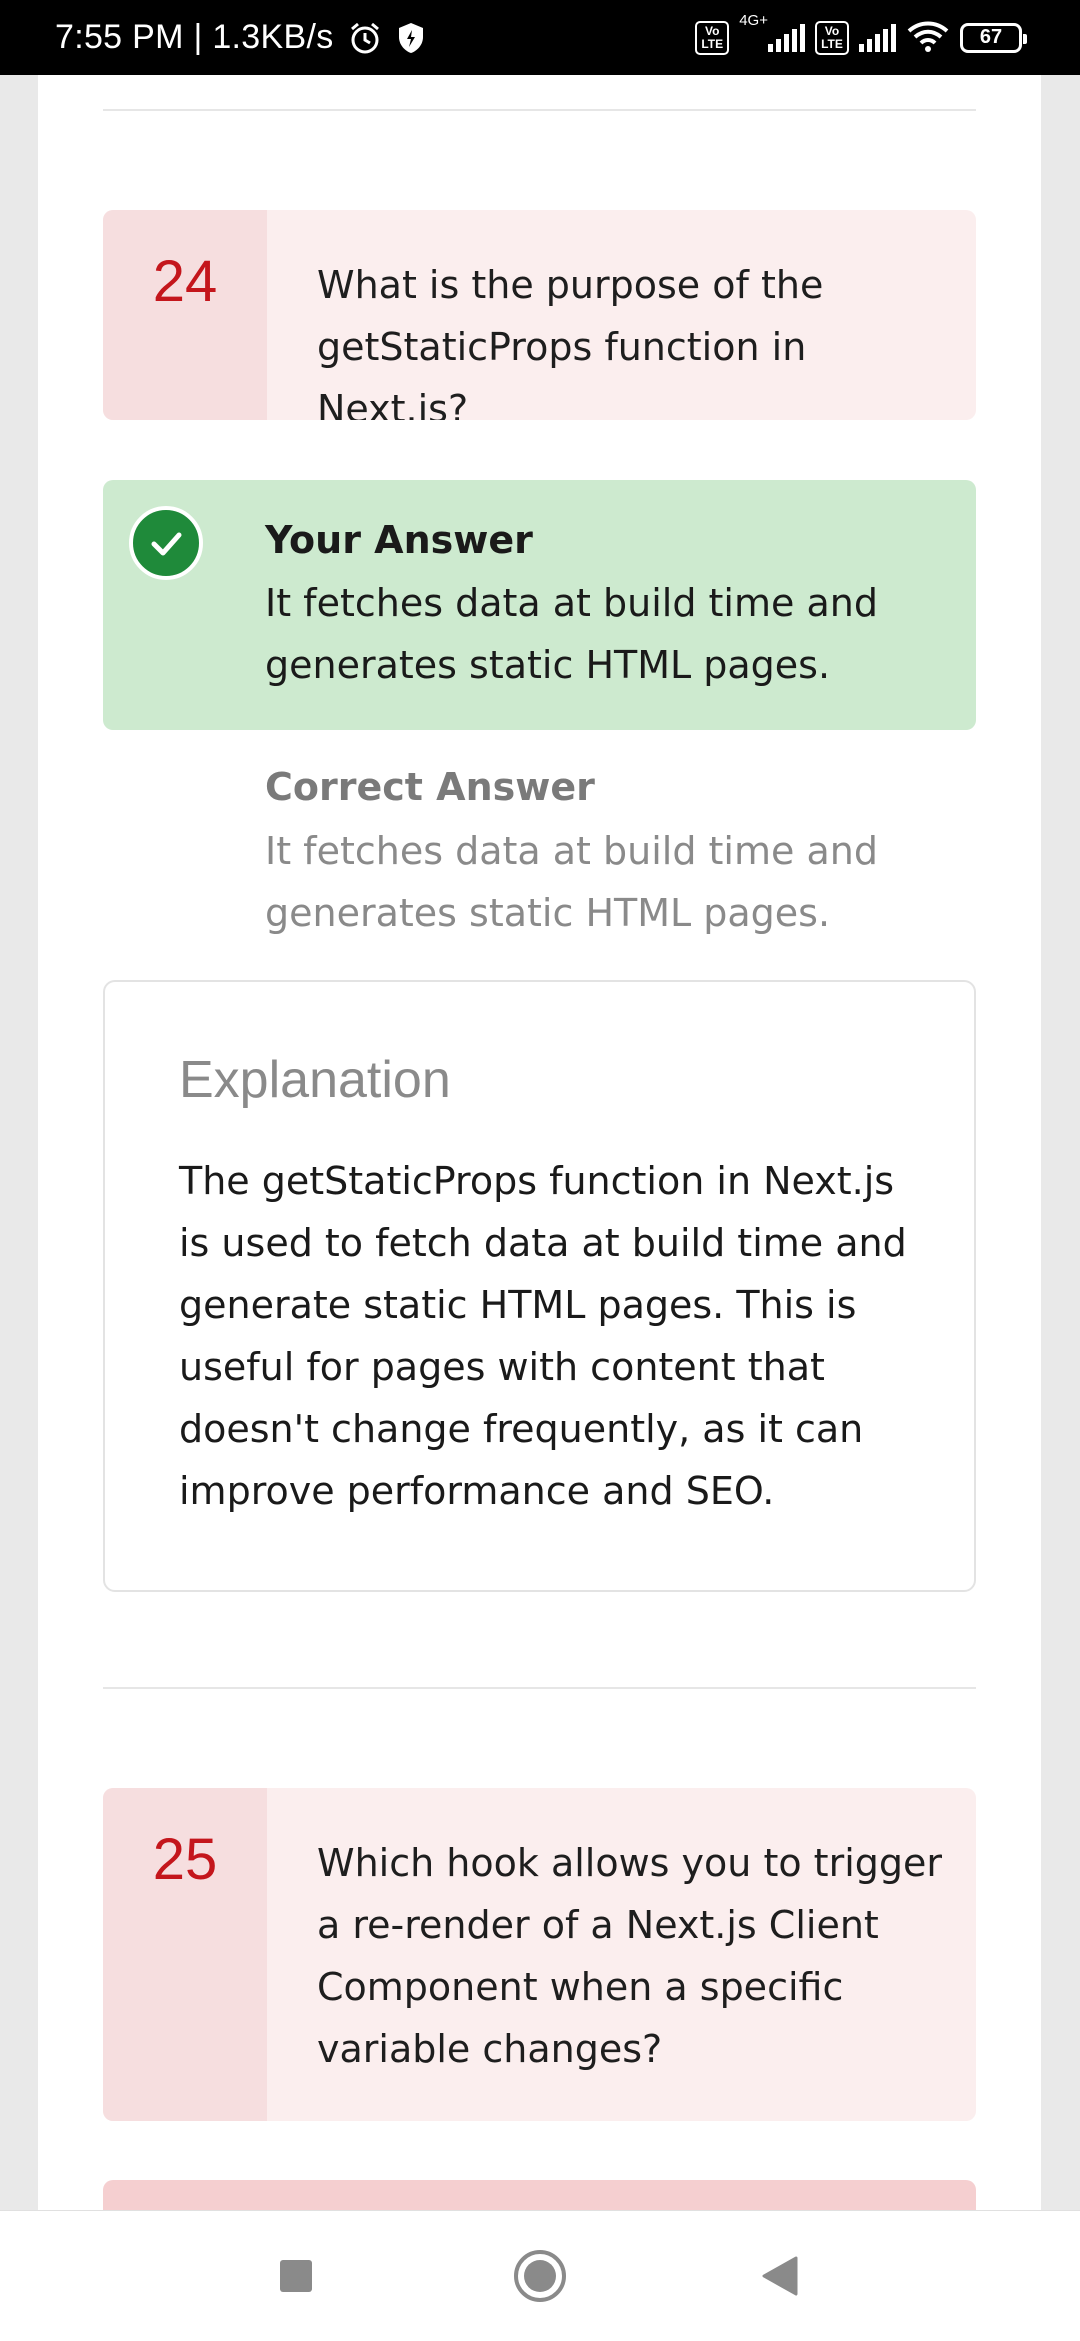  Describe the element at coordinates (411, 38) in the screenshot. I see `shield-icon` at that location.